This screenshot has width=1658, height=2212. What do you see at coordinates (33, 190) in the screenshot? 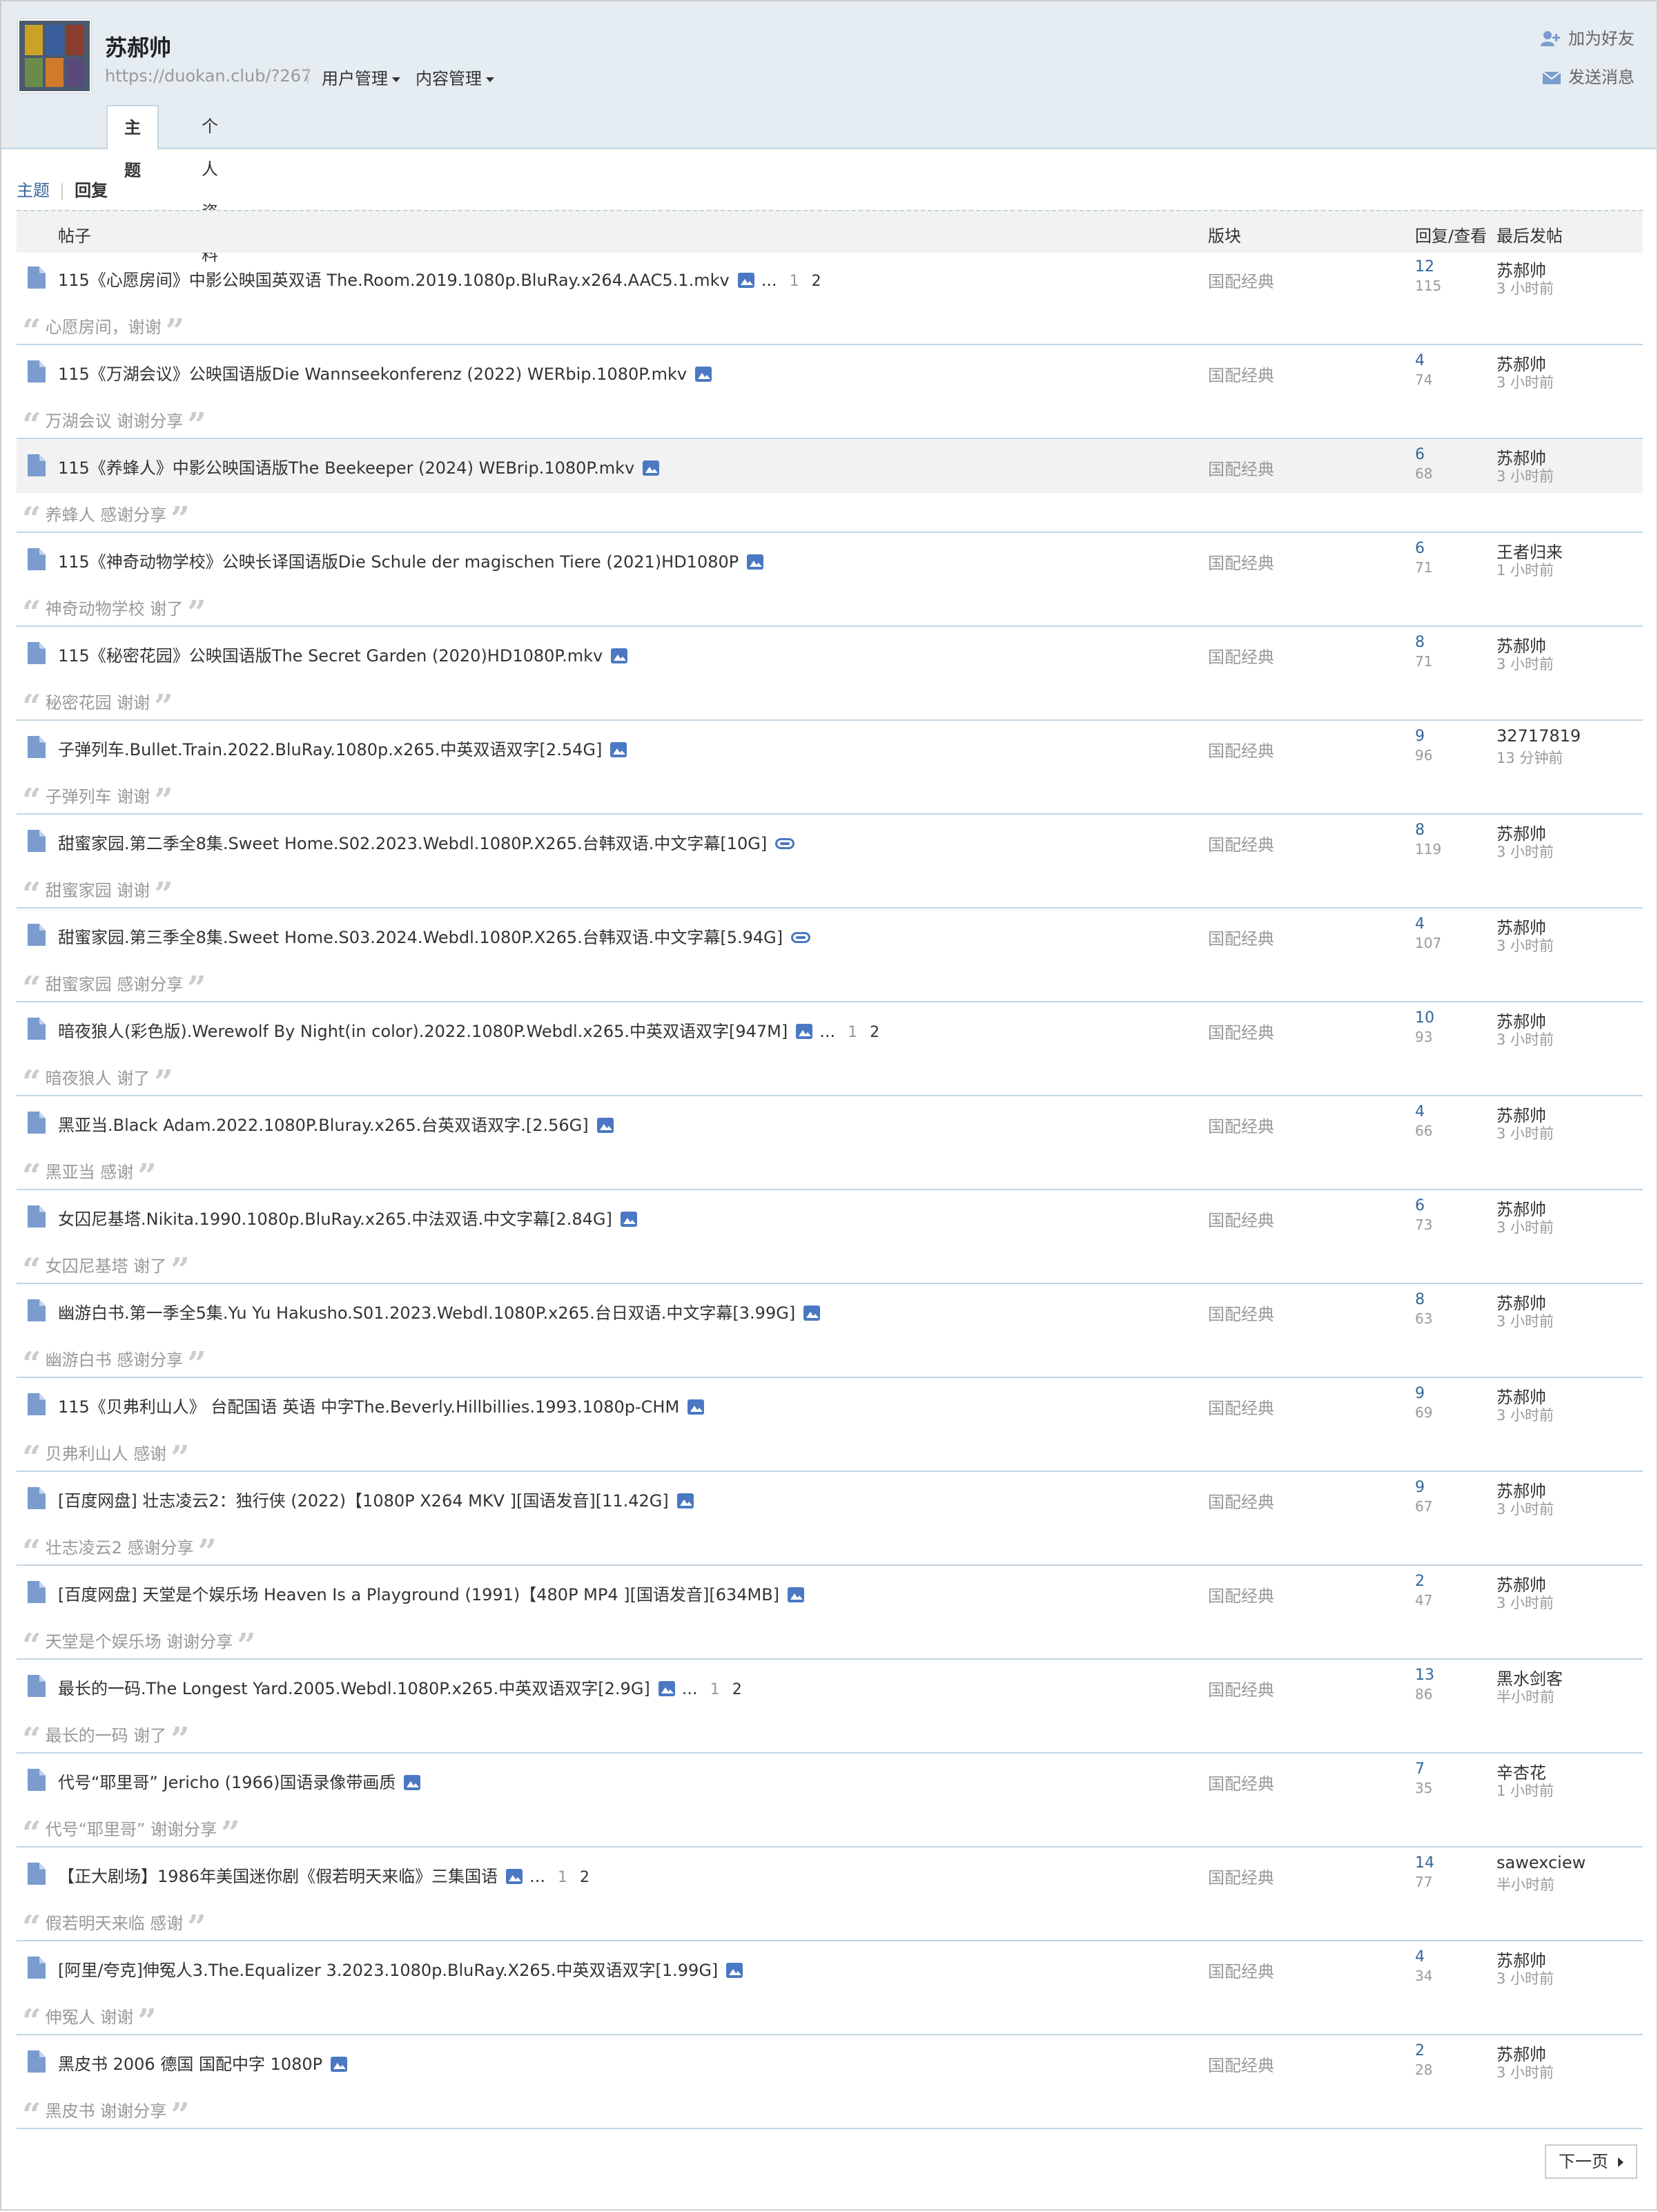
I see `subnav-threads-link: 主题` at bounding box center [33, 190].